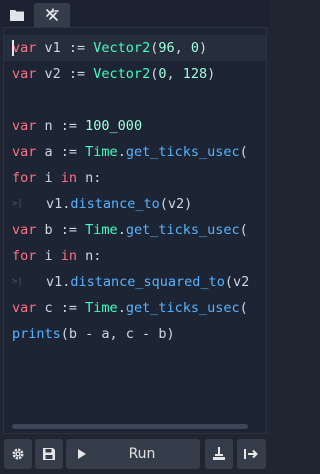 The height and width of the screenshot is (474, 320). I want to click on folder-icon, so click(17, 15).